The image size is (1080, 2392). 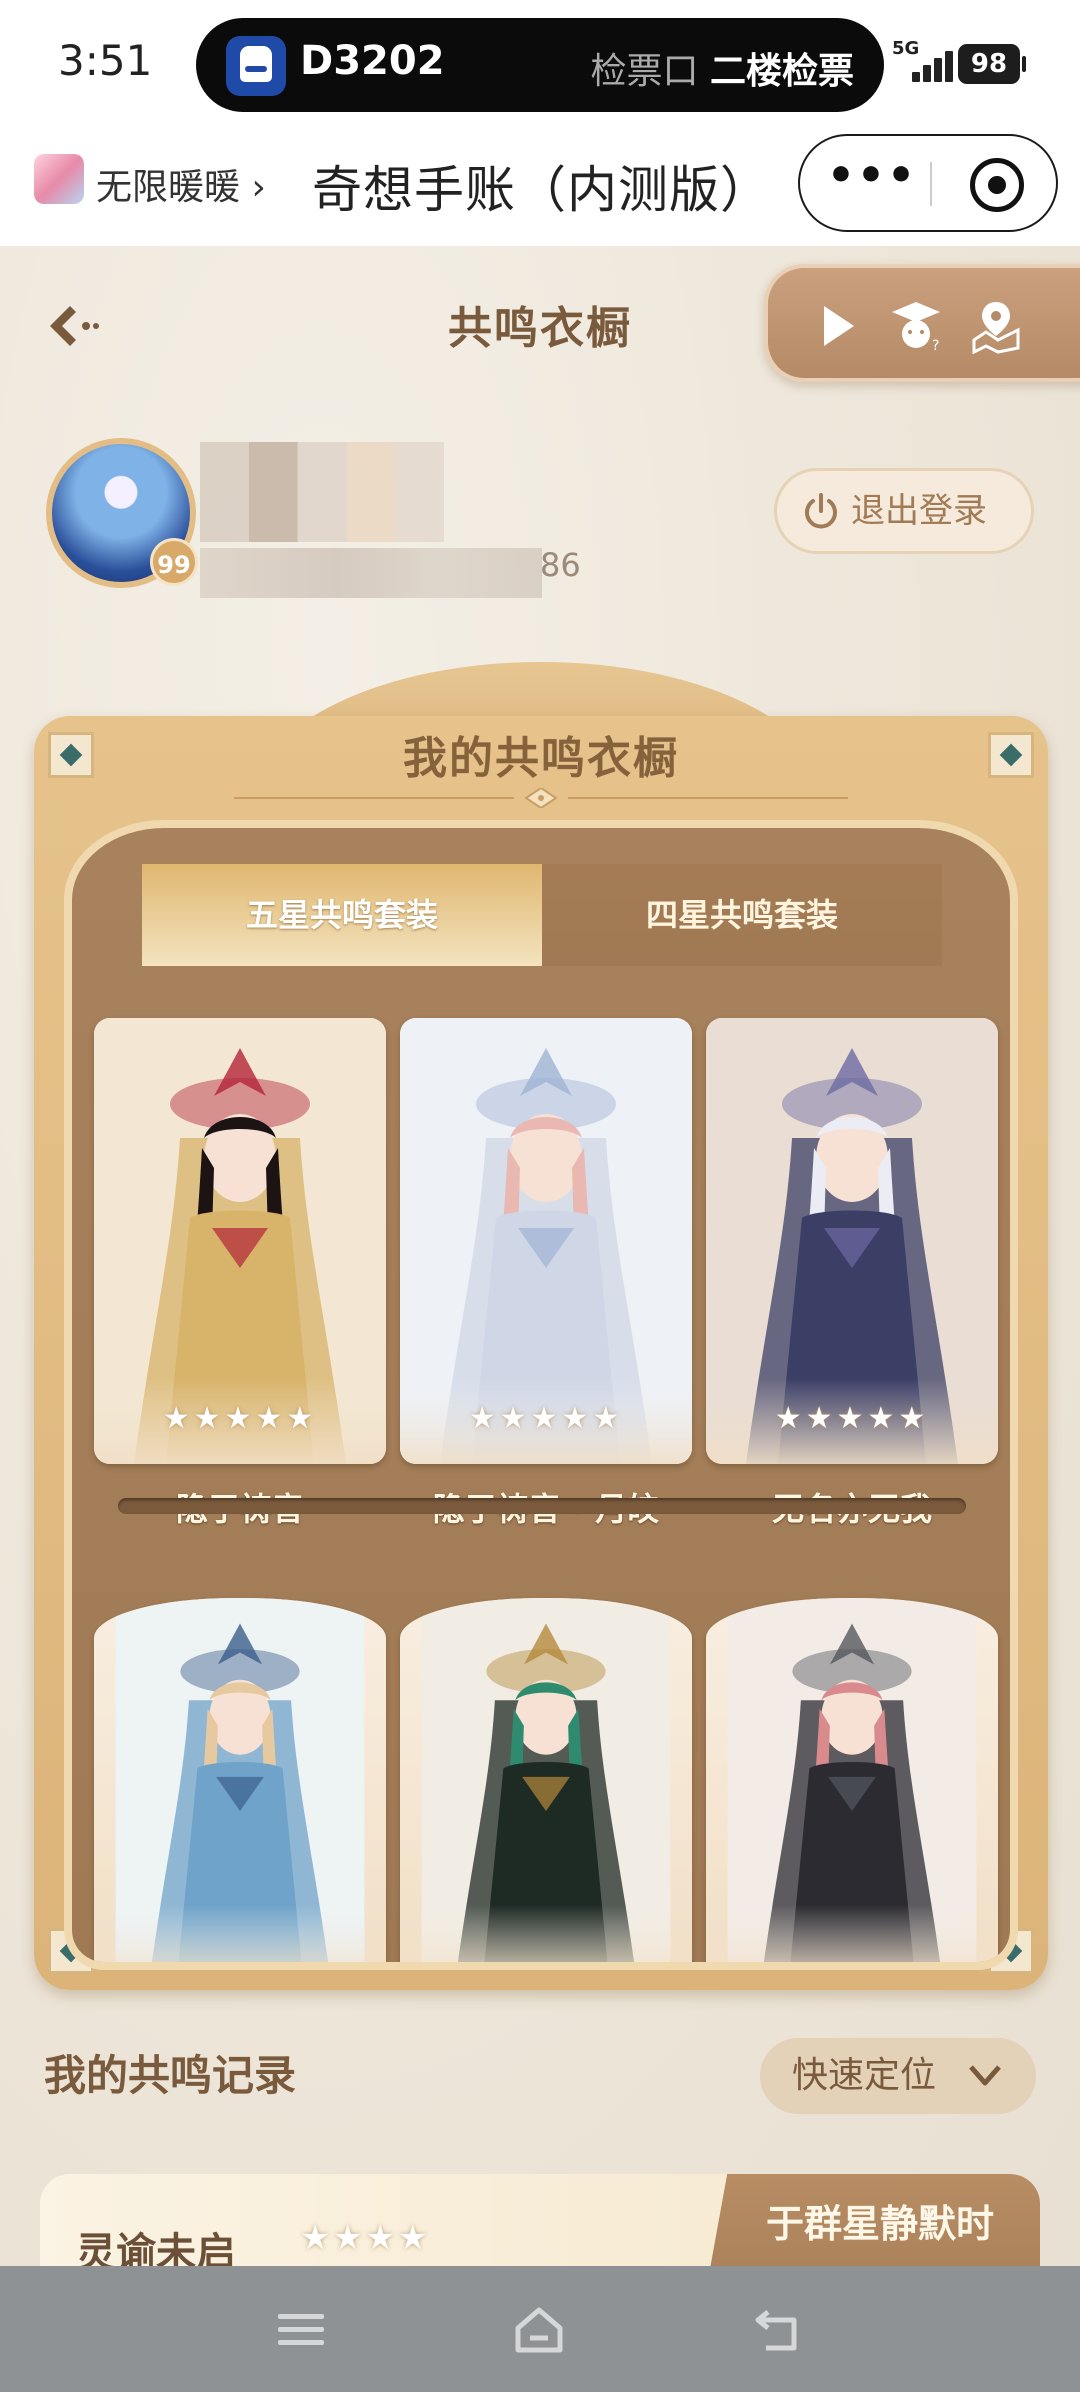 I want to click on records-title: 我的共鸣记录, so click(x=170, y=2075).